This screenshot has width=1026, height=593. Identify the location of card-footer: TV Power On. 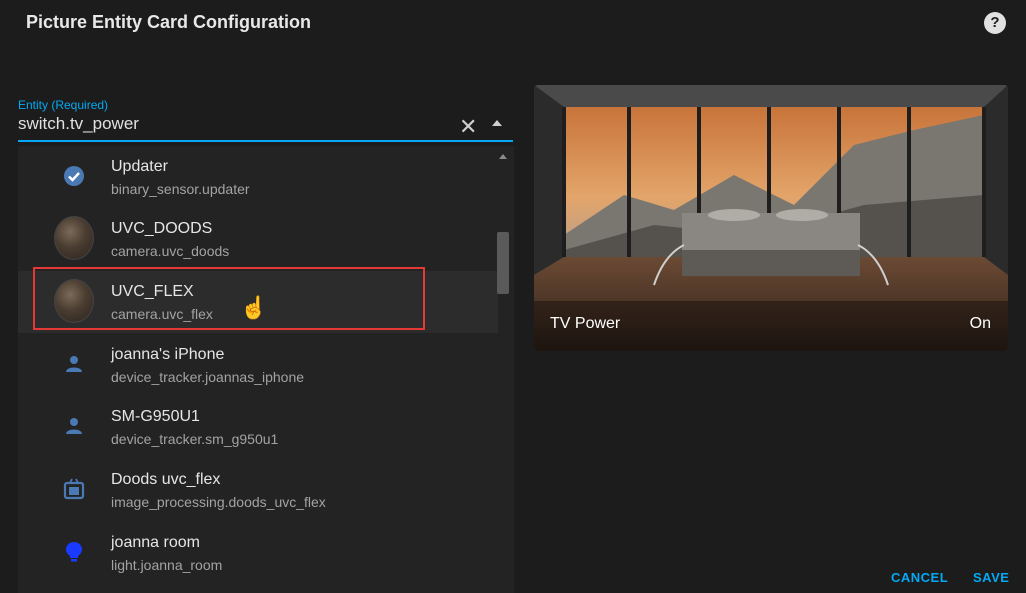
(771, 326).